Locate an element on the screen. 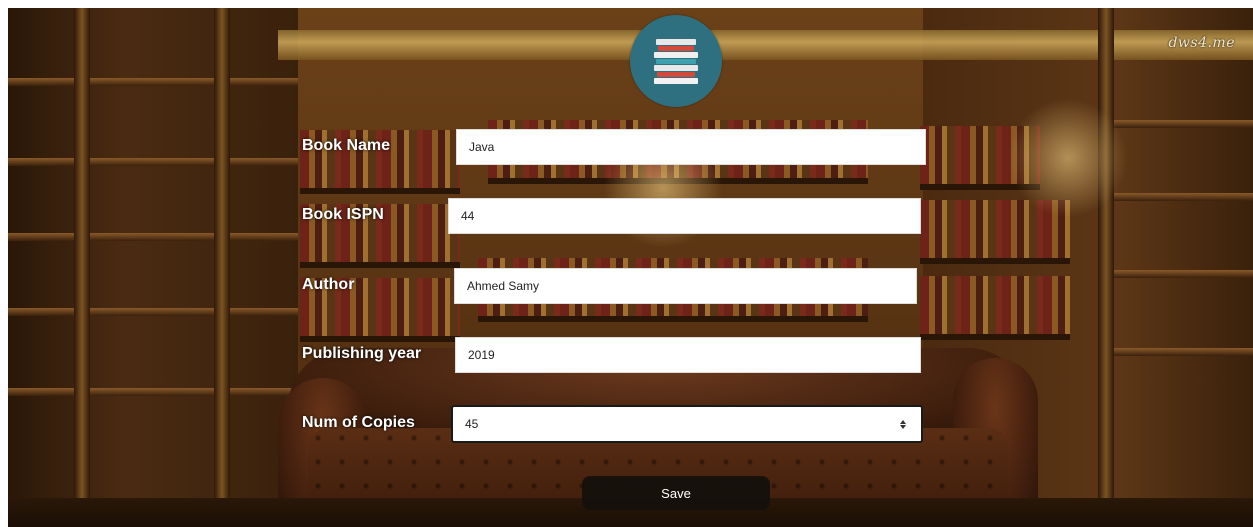 This screenshot has height=527, width=1253. spinner-down-icon is located at coordinates (903, 426).